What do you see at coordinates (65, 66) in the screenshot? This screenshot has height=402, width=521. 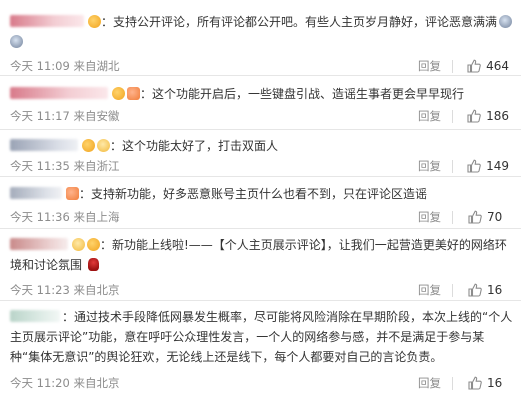 I see `comment-timestamp: 今天 11:09 来自湖北` at bounding box center [65, 66].